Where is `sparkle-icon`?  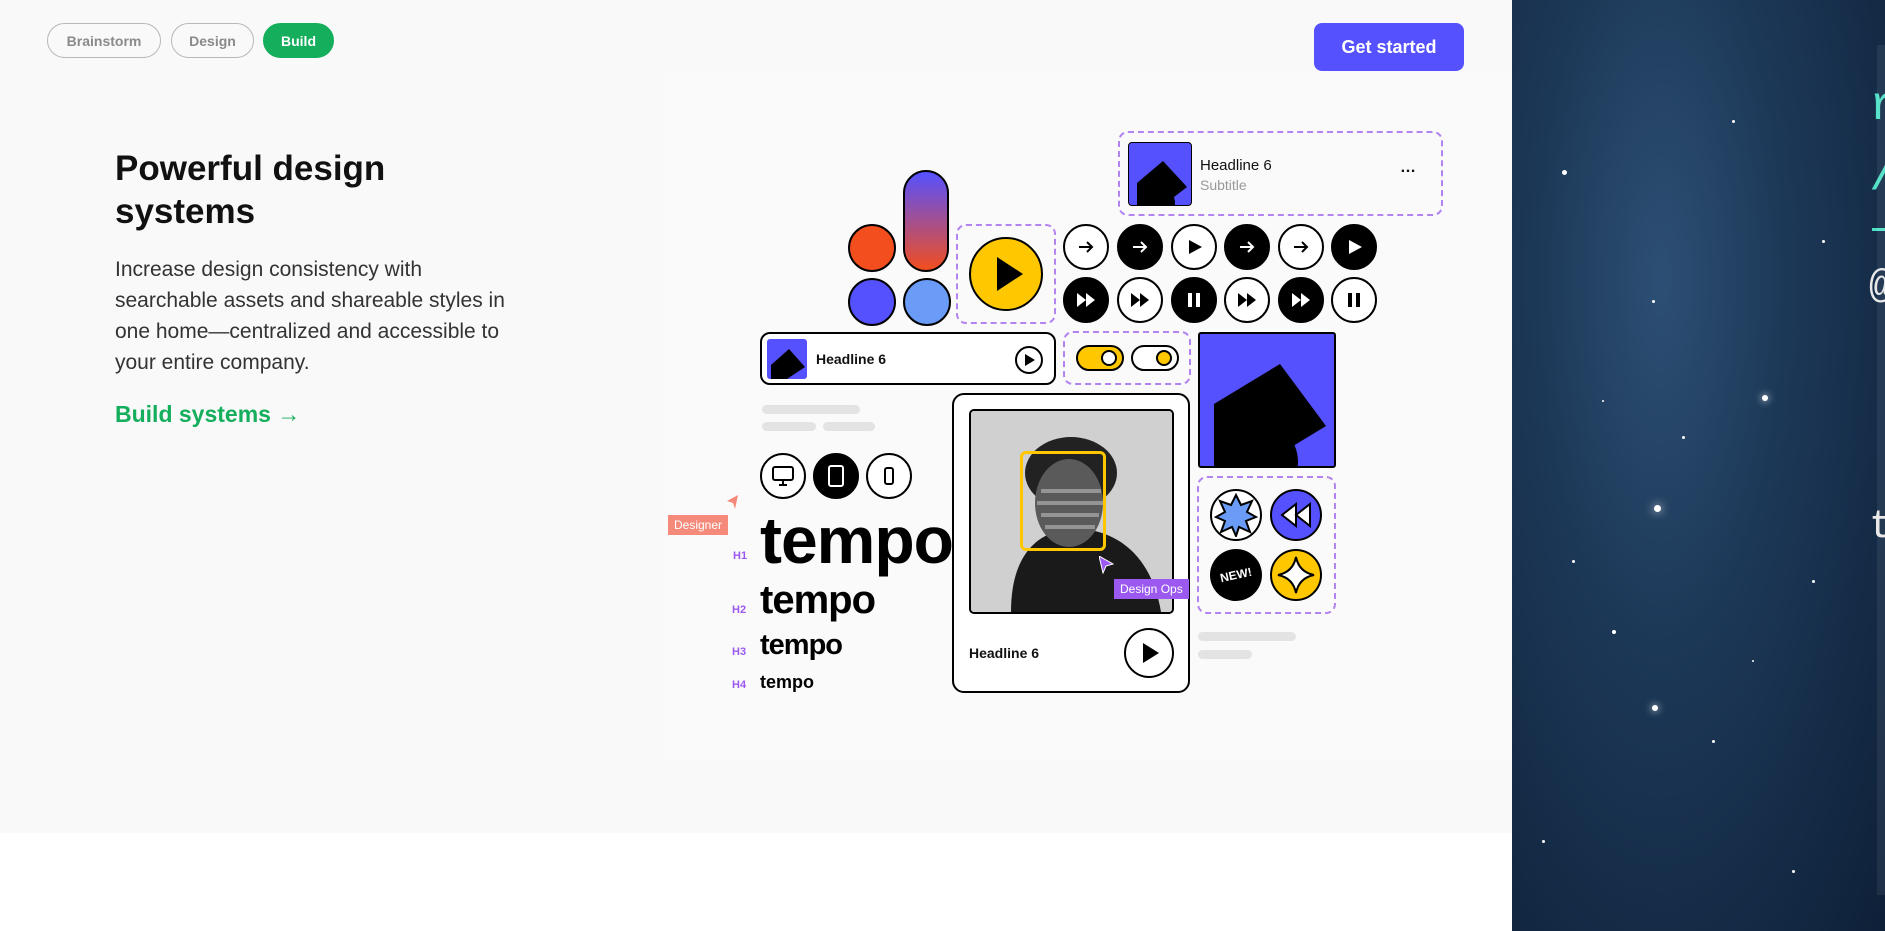 sparkle-icon is located at coordinates (1296, 575).